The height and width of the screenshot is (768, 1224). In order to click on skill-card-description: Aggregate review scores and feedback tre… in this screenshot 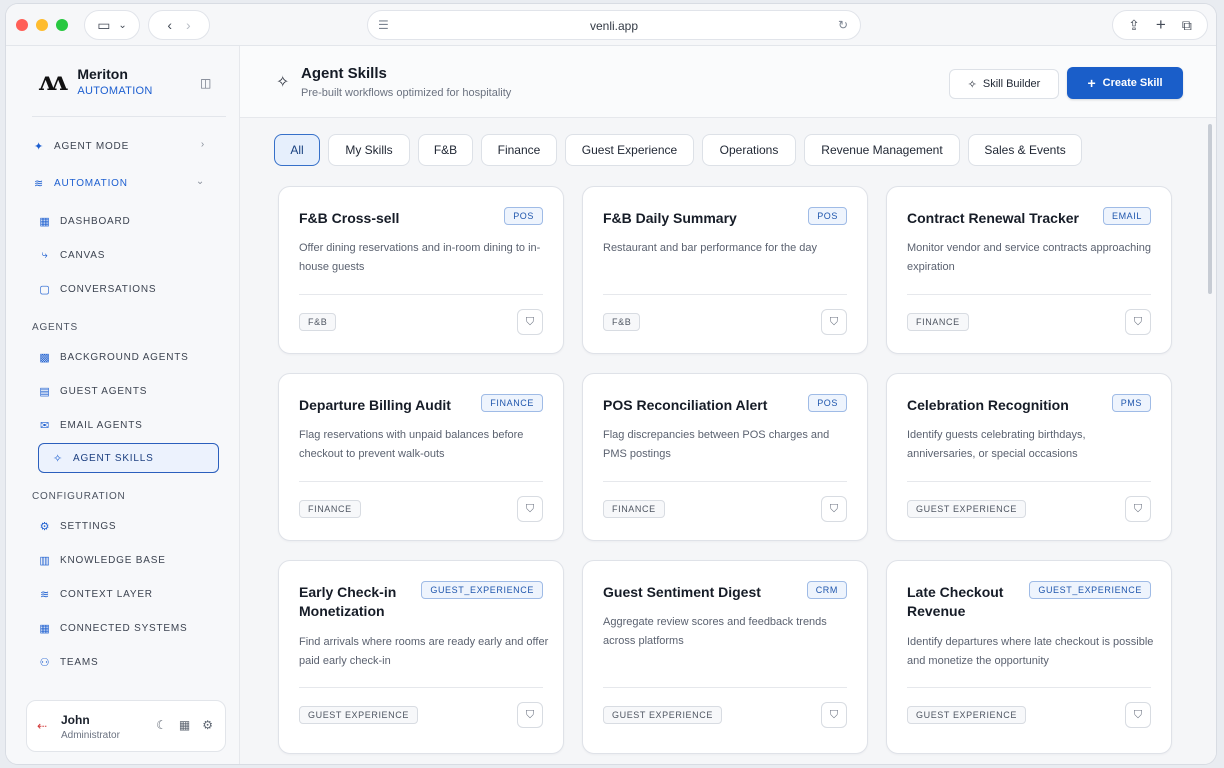, I will do `click(715, 631)`.